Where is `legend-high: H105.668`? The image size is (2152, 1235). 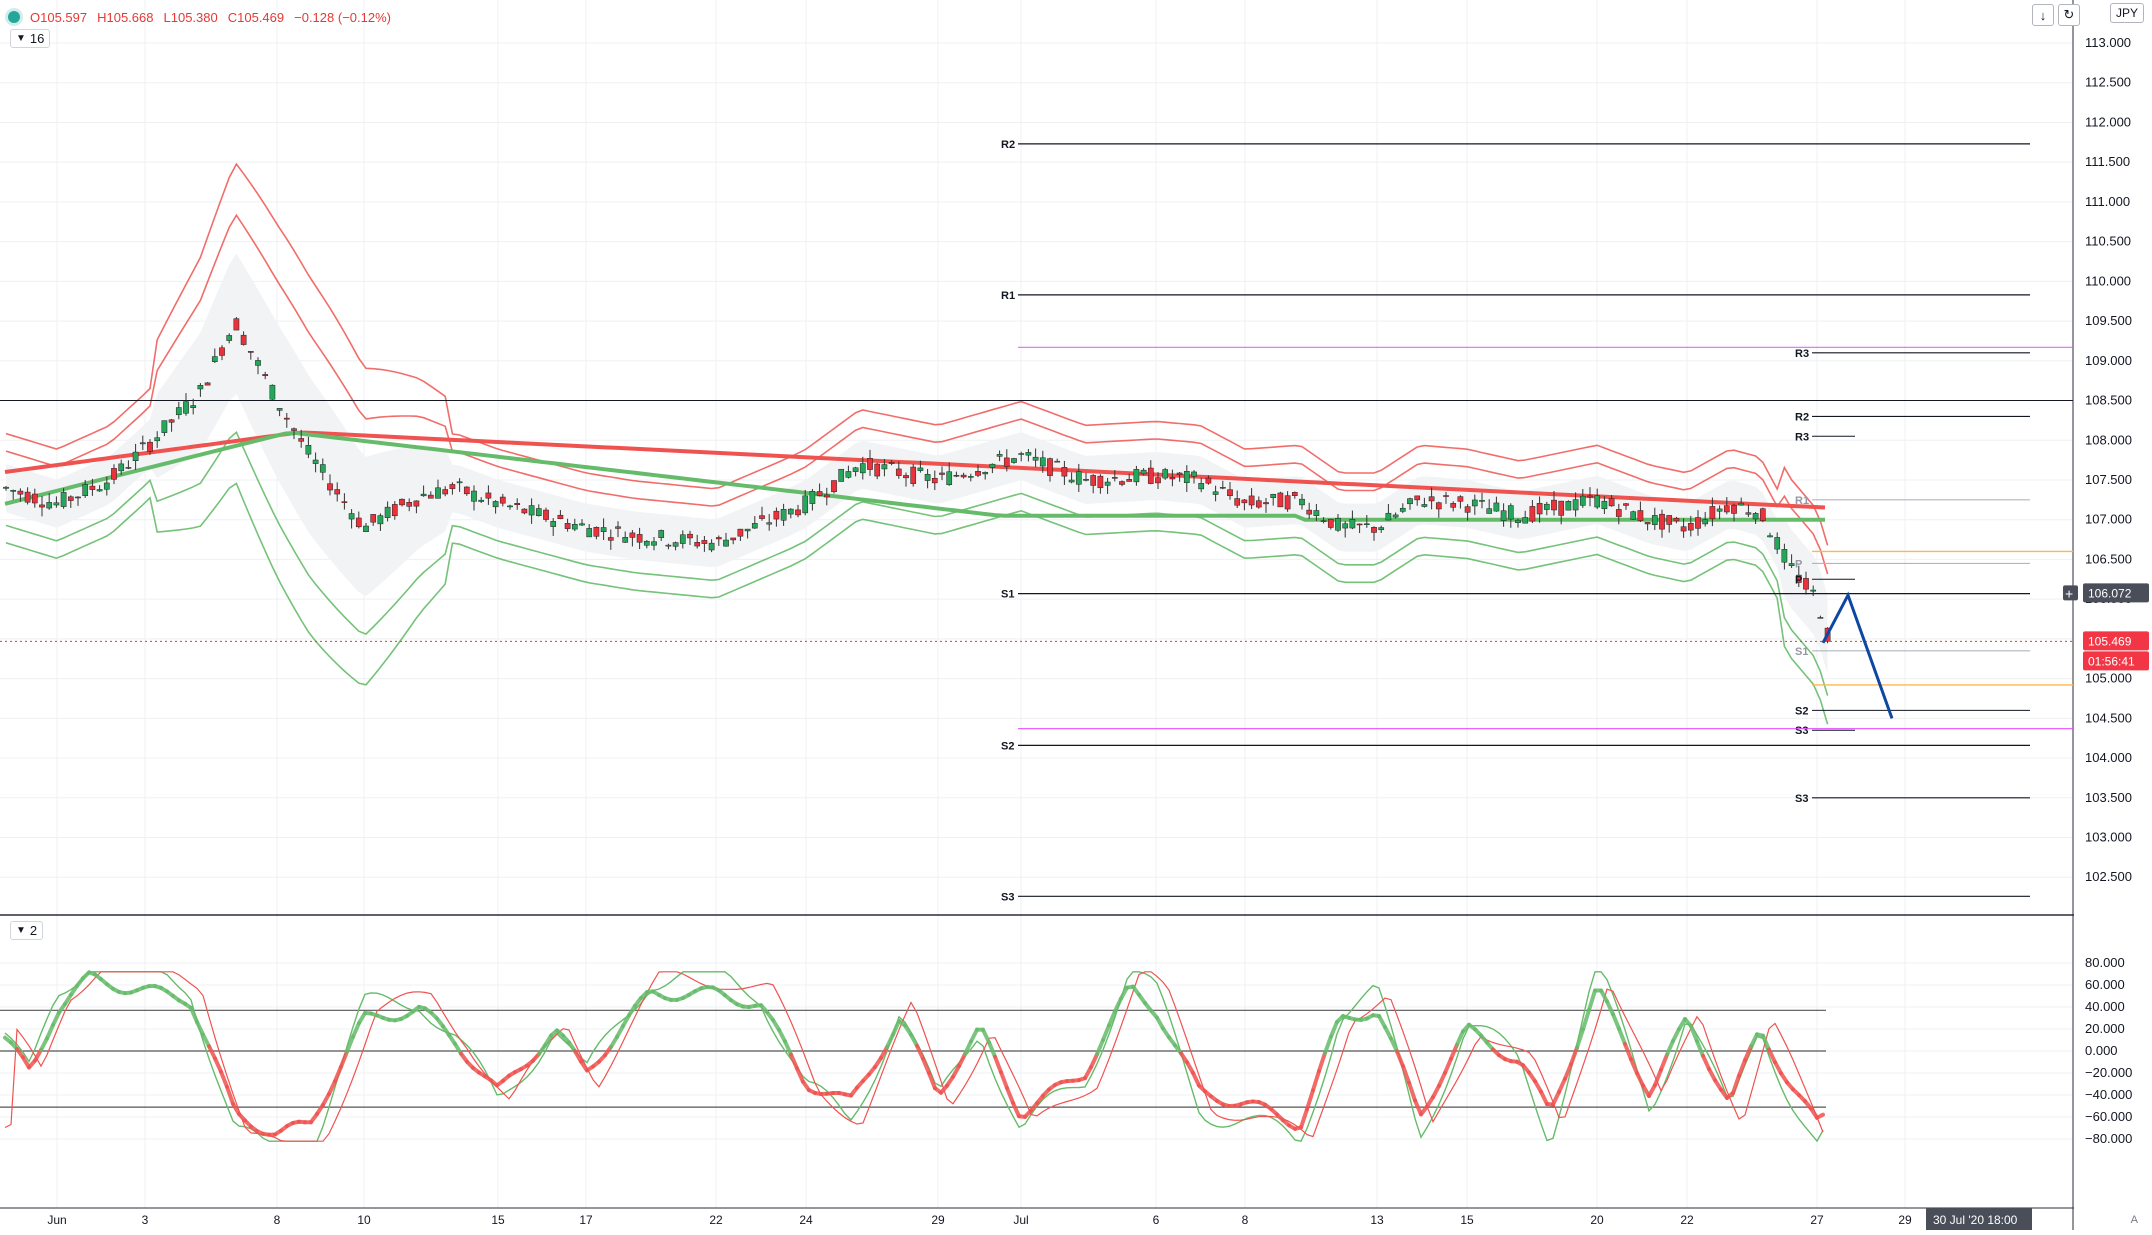
legend-high: H105.668 is located at coordinates (125, 17).